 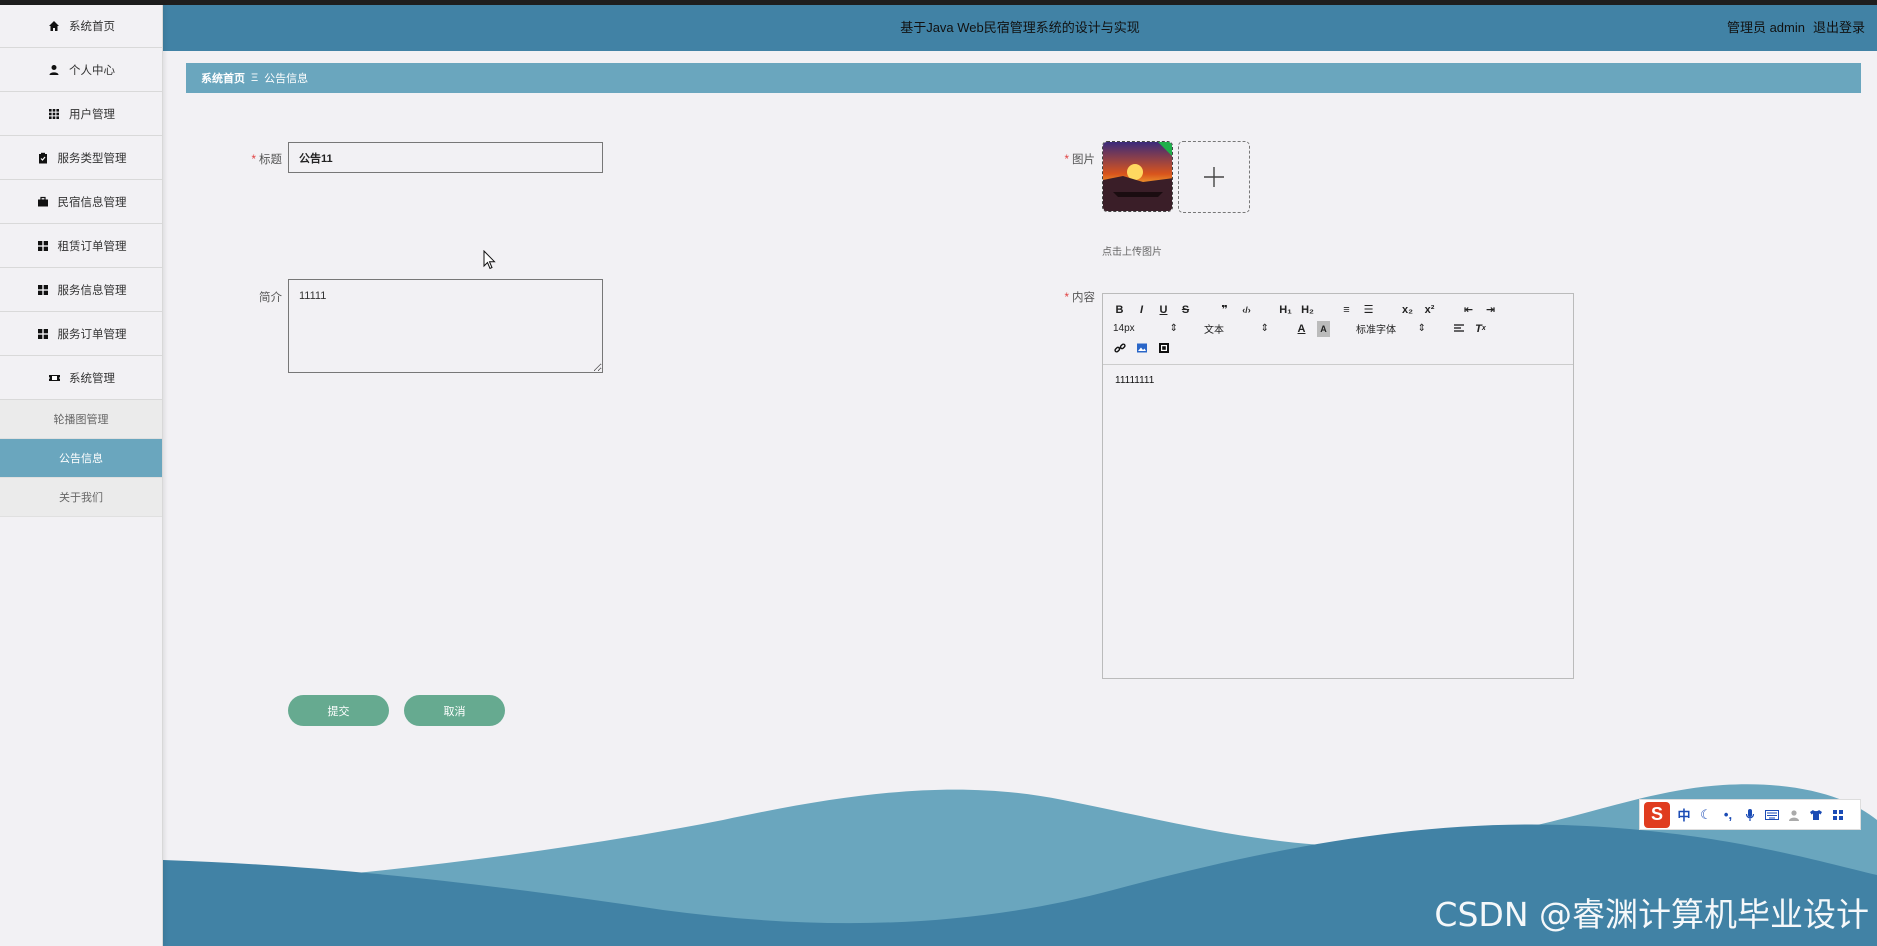 I want to click on top-header: 基于Java Web民宿管理系统的设计与实现 管理员 admin 退出登录, so click(x=1020, y=28).